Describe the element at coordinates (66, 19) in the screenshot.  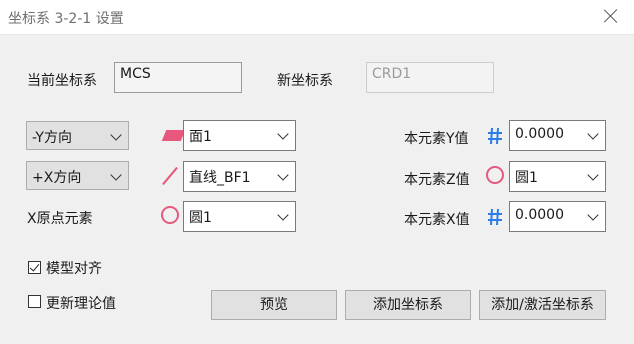
I see `window-title: 坐标系 3-2-1 设置` at that location.